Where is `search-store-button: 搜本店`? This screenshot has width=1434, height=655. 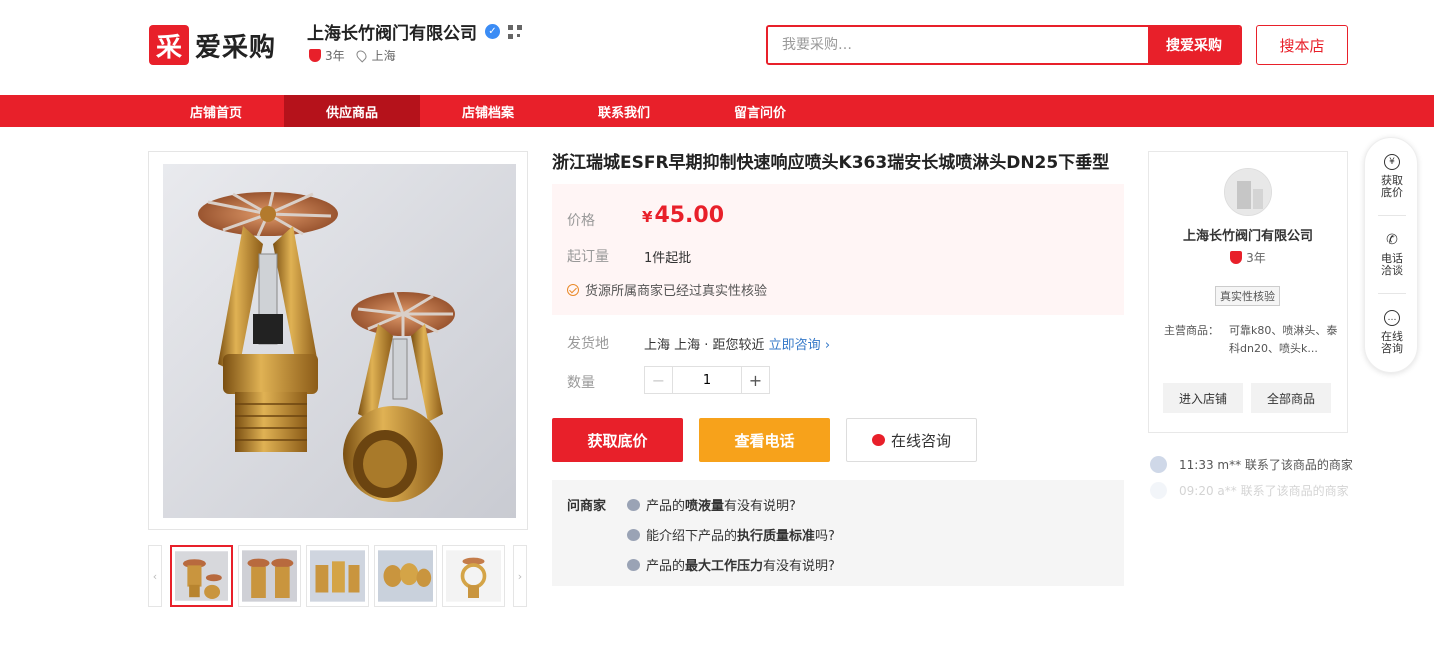 search-store-button: 搜本店 is located at coordinates (1302, 45).